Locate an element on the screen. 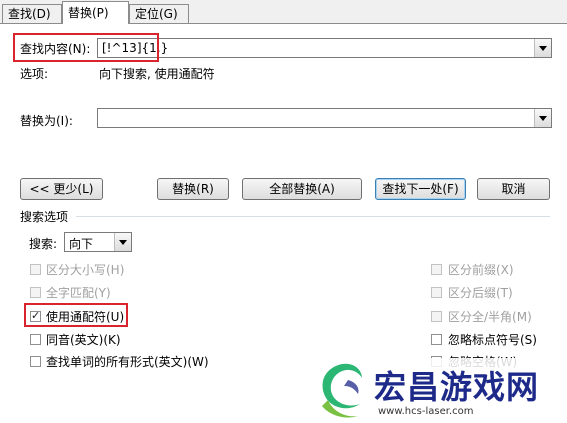 This screenshot has height=423, width=567. match-prefix-checkbox is located at coordinates (436, 269).